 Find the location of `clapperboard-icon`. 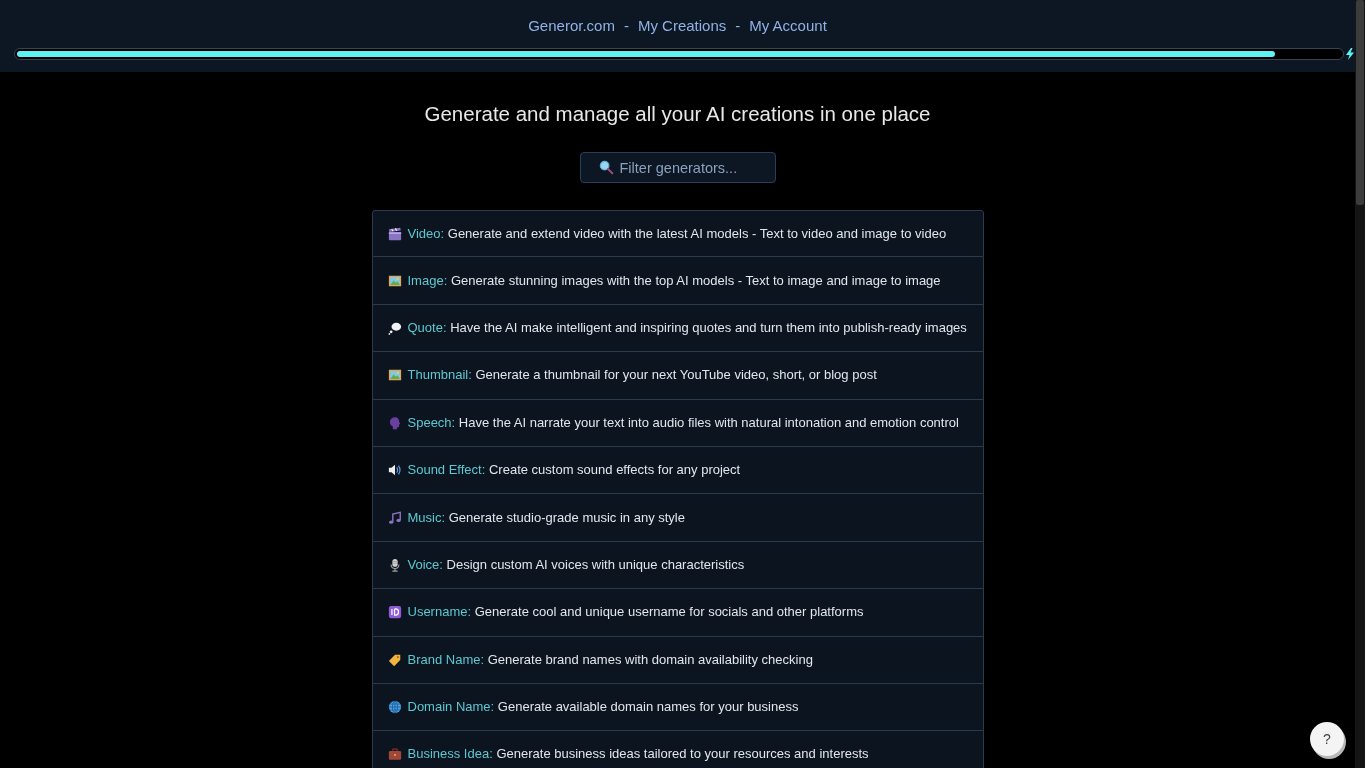

clapperboard-icon is located at coordinates (394, 233).